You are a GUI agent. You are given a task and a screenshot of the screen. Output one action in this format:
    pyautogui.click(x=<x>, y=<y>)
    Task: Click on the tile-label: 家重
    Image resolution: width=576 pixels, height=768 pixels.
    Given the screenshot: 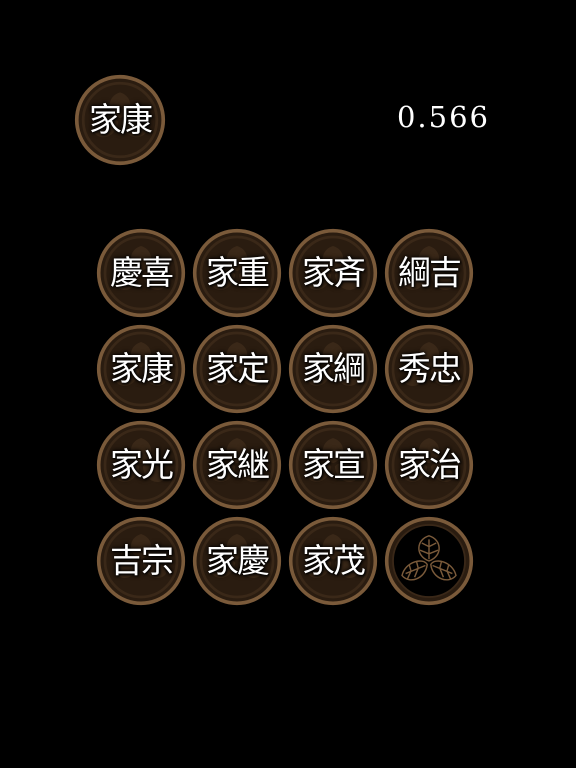 What is the action you would take?
    pyautogui.click(x=238, y=272)
    